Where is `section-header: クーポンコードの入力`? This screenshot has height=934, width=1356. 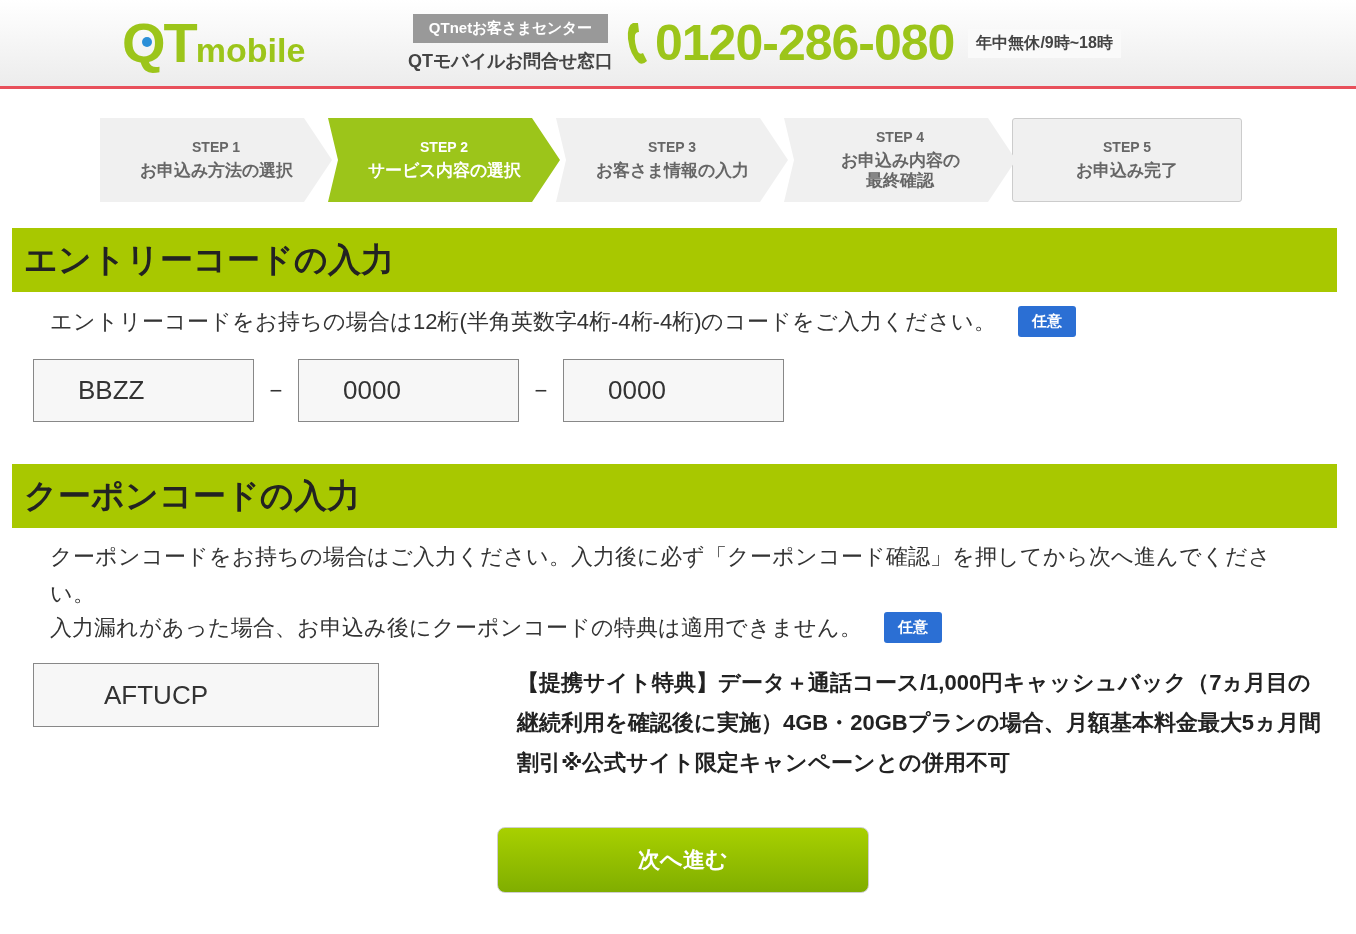 section-header: クーポンコードの入力 is located at coordinates (674, 496).